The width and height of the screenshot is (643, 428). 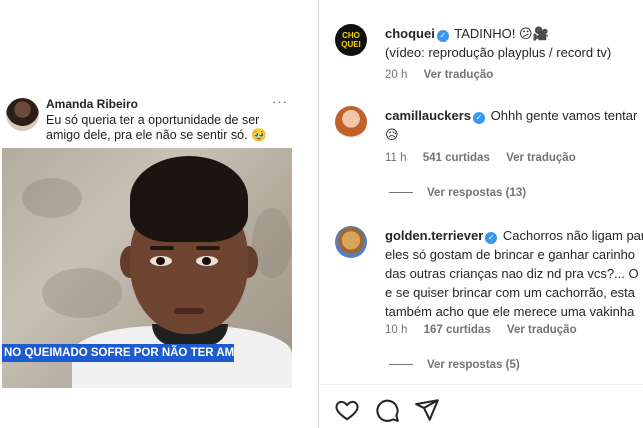 I want to click on comment-meta: 10 h 167 curtidas Ver tradução, so click(x=487, y=330).